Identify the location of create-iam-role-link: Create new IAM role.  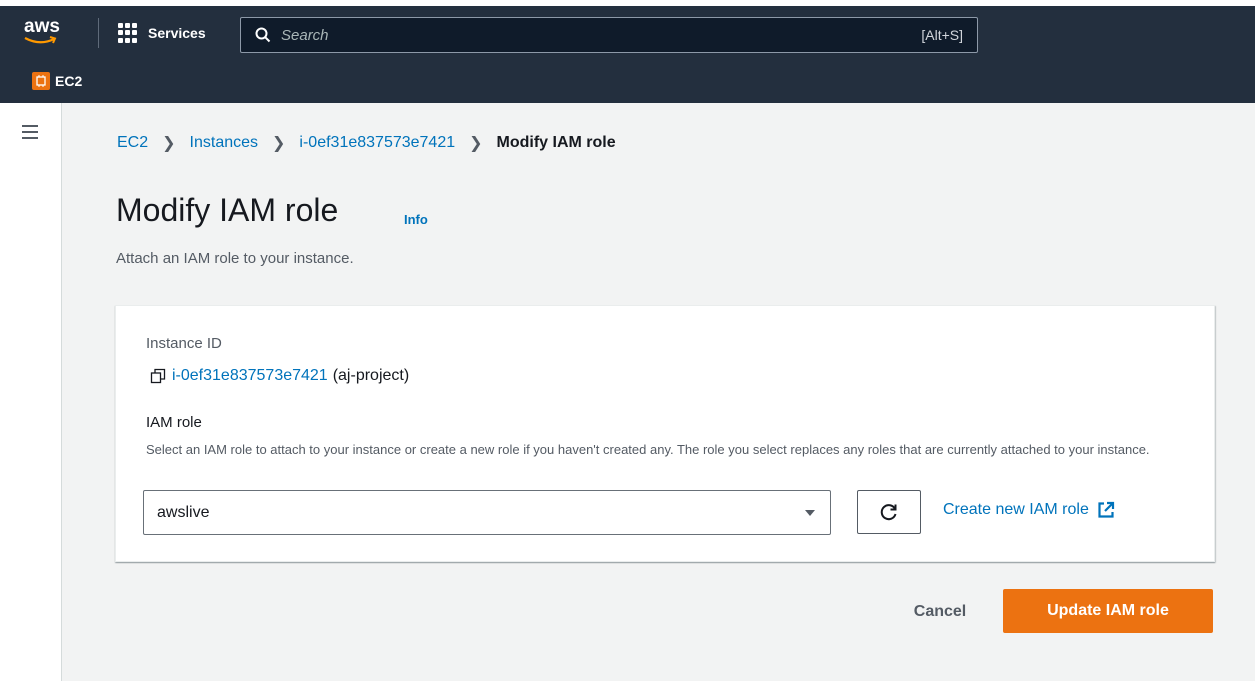
(1029, 510).